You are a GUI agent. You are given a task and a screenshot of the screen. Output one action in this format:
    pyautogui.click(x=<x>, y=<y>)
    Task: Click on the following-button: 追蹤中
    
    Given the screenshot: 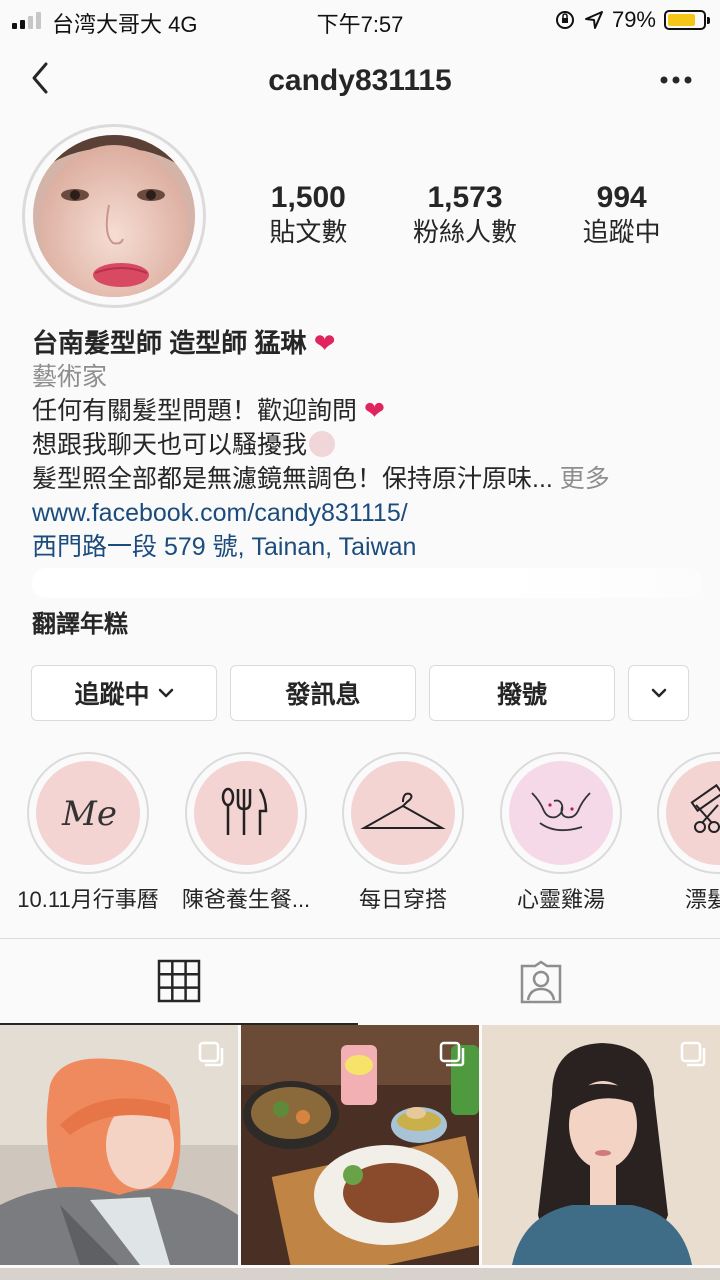 What is the action you would take?
    pyautogui.click(x=124, y=693)
    